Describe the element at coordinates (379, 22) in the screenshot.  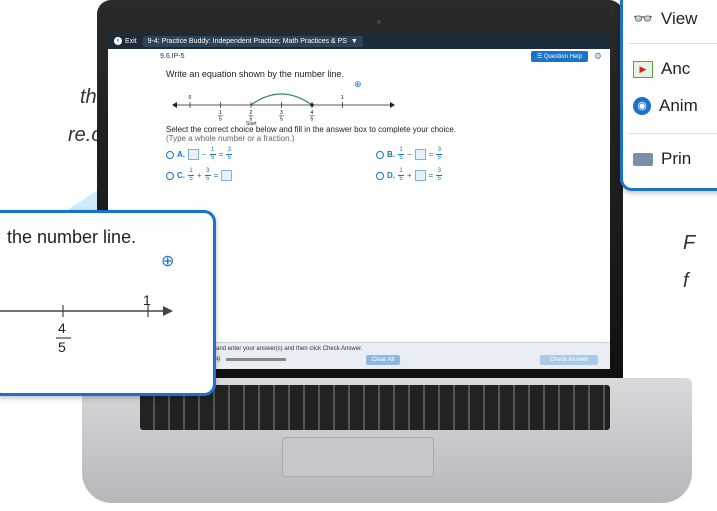
I see `camera-dot` at that location.